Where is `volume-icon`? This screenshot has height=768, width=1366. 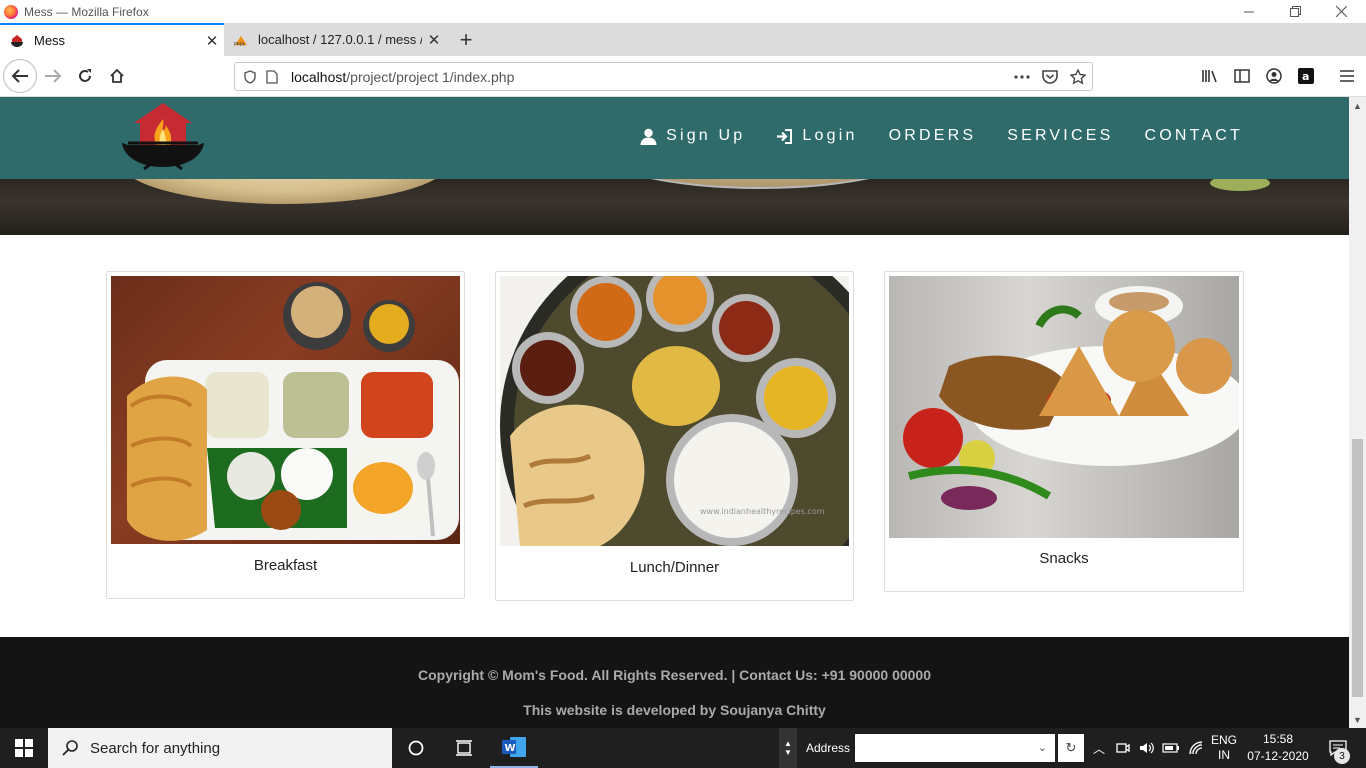
volume-icon is located at coordinates (1147, 748).